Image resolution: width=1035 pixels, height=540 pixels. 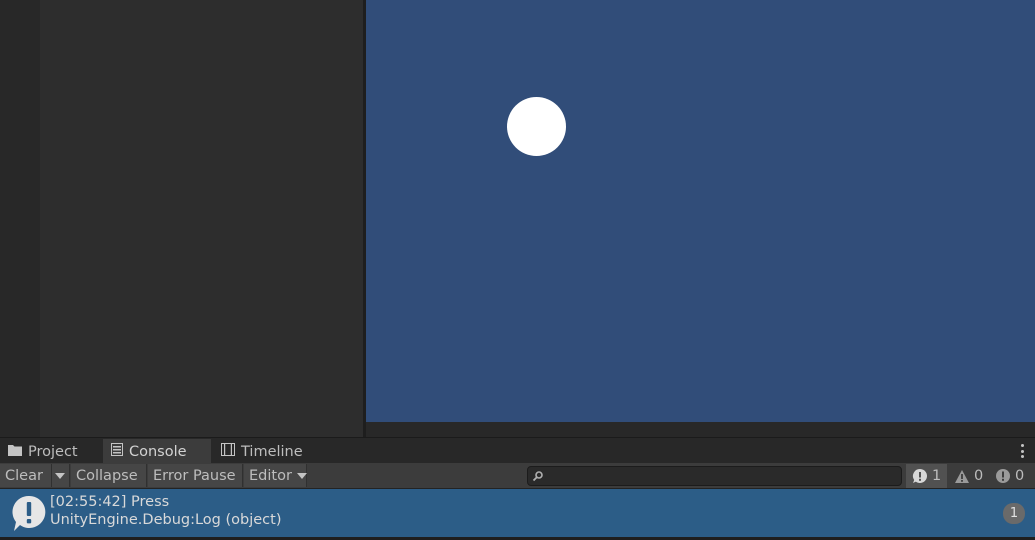 What do you see at coordinates (270, 475) in the screenshot?
I see `editor-dropdown-label: Editor` at bounding box center [270, 475].